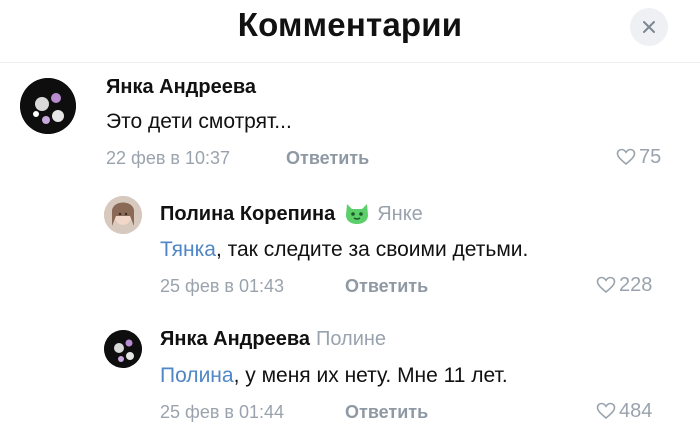  Describe the element at coordinates (197, 375) in the screenshot. I see `mention-link: Полина` at that location.